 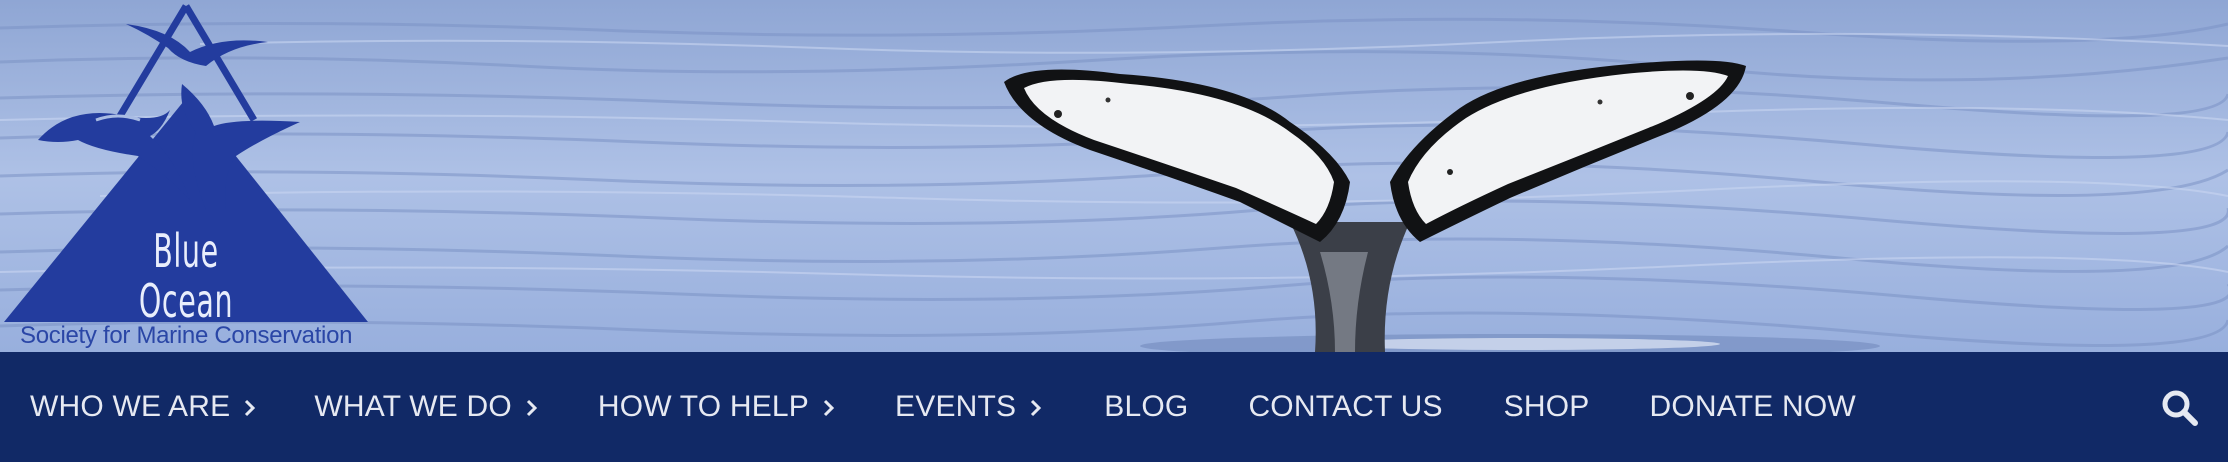 I want to click on nav-item-contact-us: CONTACT US, so click(x=1345, y=407).